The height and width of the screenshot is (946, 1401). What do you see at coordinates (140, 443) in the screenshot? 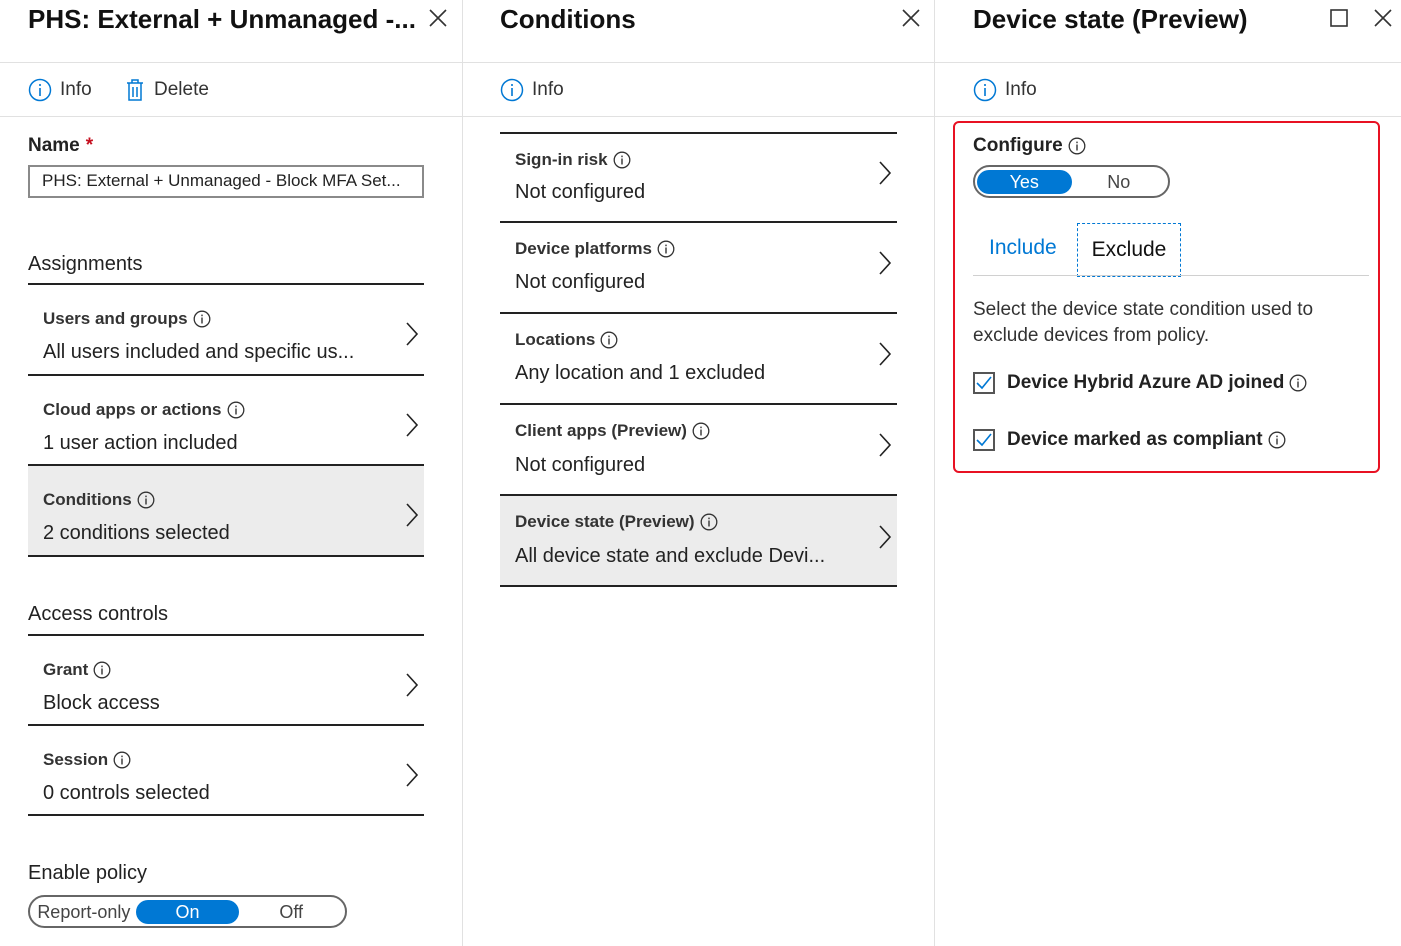
I see `nav-value: 1 user action included` at bounding box center [140, 443].